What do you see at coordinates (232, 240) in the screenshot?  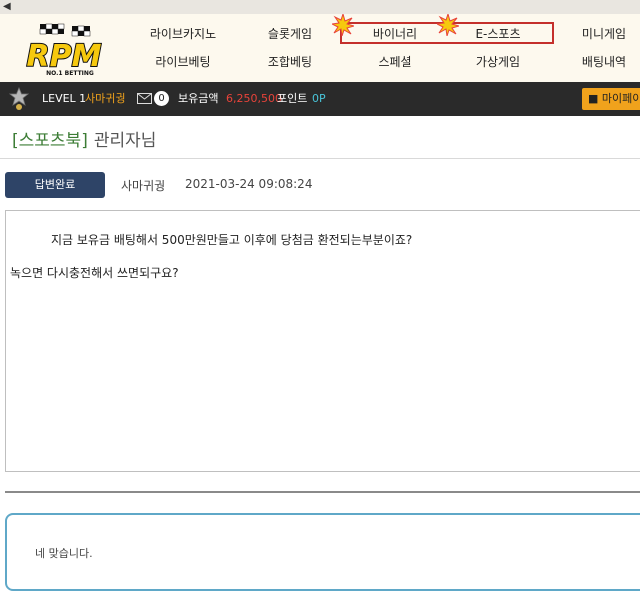 I see `post-body-line: 지금 보유금 배팅해서 500만원만들고 이후에 당첨금 환전되는부분이죠?` at bounding box center [232, 240].